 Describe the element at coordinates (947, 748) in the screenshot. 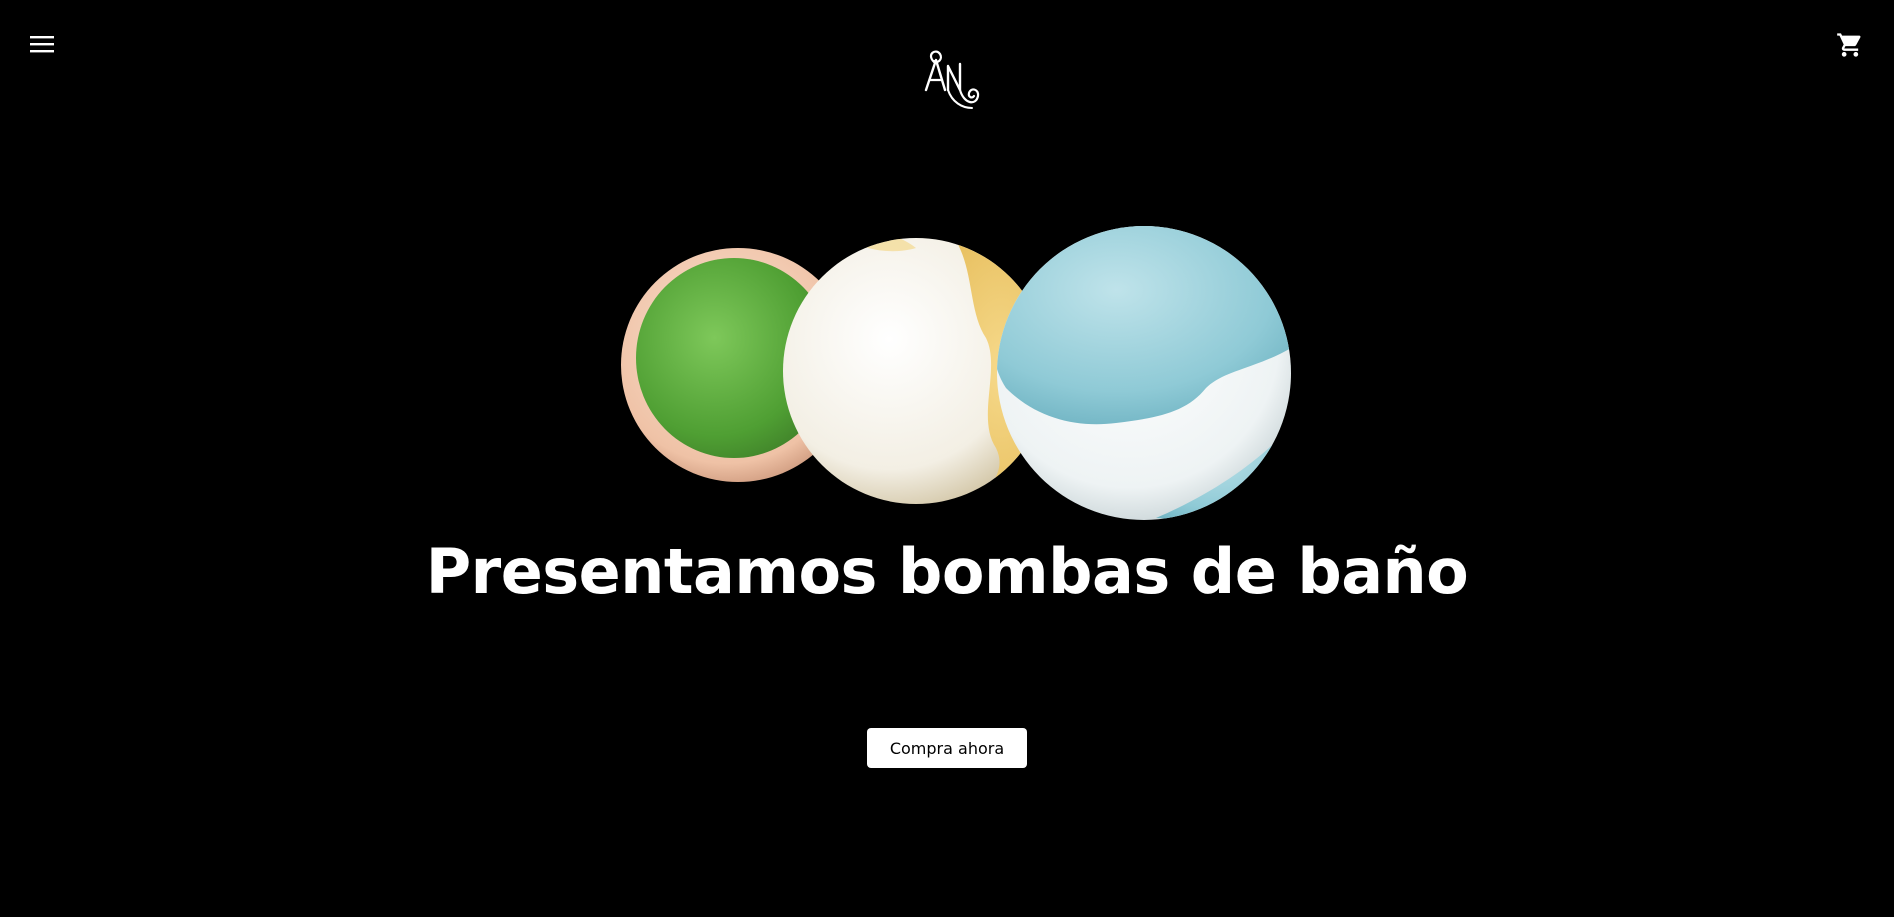

I see `shop-now-button: Compra ahora` at that location.